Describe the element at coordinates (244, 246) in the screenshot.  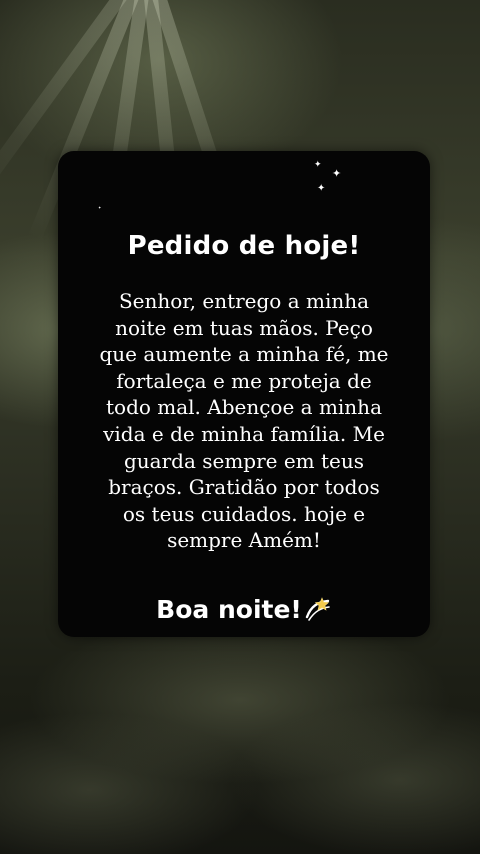
I see `card-title: Pedido de hoje!` at that location.